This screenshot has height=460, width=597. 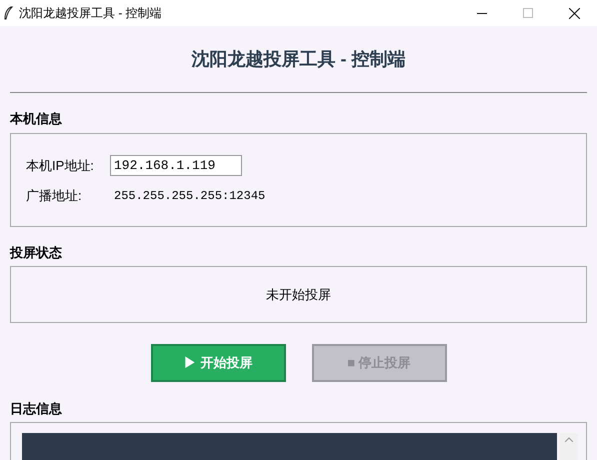 I want to click on maximize-icon, so click(x=528, y=13).